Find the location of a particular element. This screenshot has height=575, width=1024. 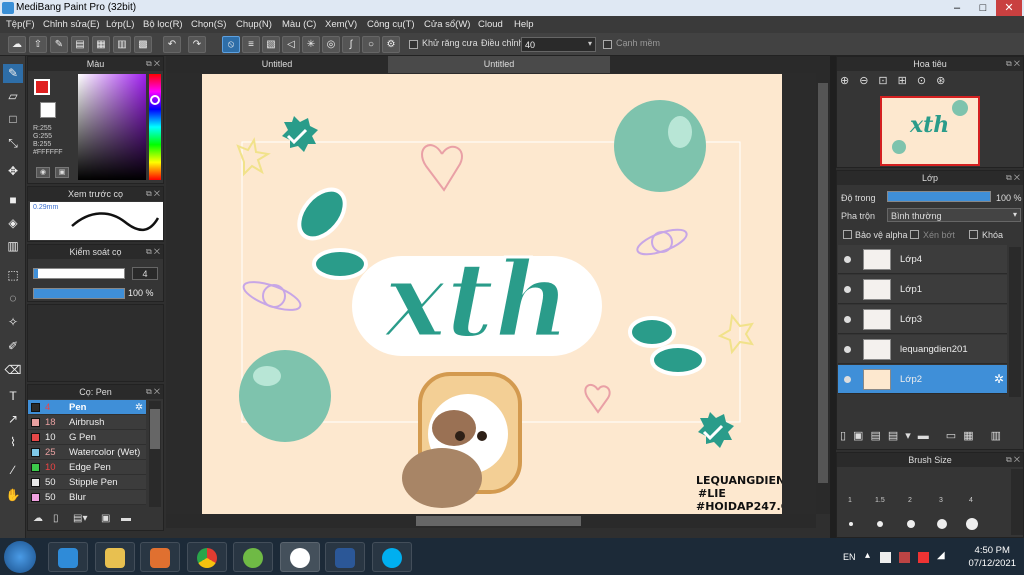

horizontal-scrollbar is located at coordinates (491, 521).